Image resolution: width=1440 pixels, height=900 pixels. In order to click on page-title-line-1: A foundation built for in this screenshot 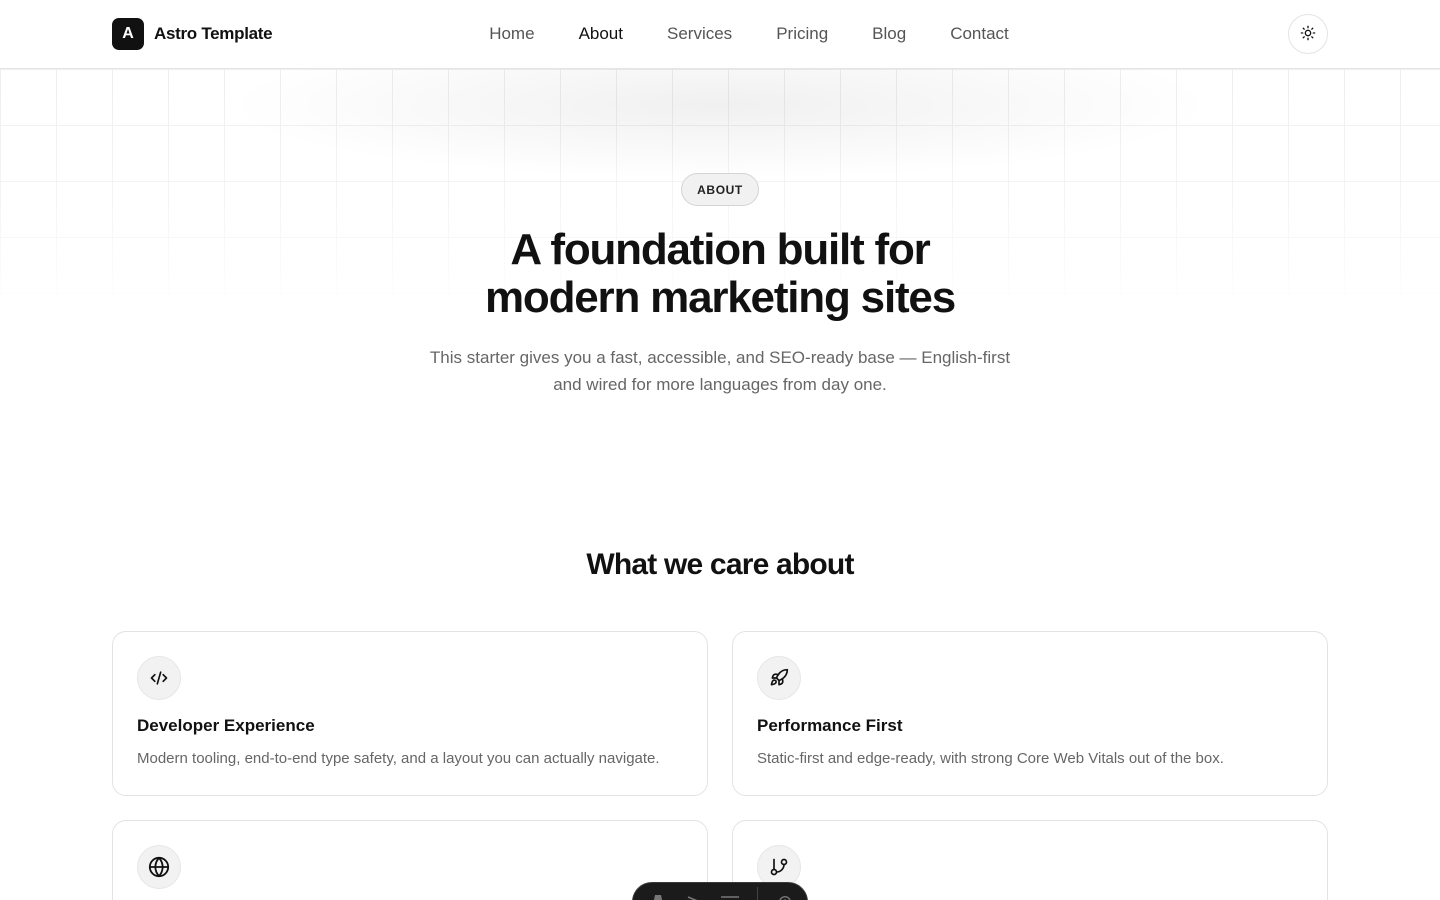, I will do `click(720, 249)`.